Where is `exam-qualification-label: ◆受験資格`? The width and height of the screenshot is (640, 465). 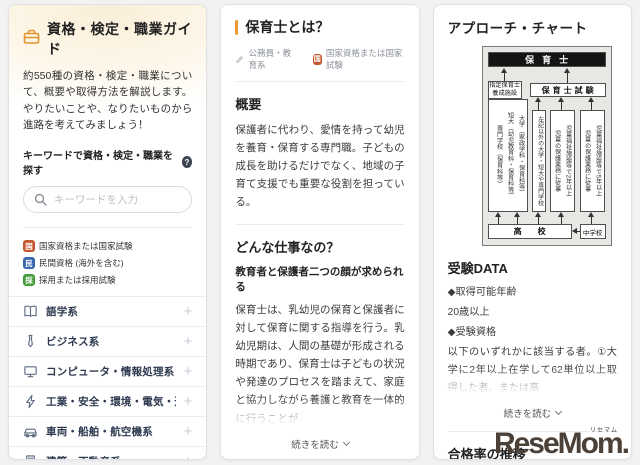
exam-qualification-label: ◆受験資格 is located at coordinates (472, 332).